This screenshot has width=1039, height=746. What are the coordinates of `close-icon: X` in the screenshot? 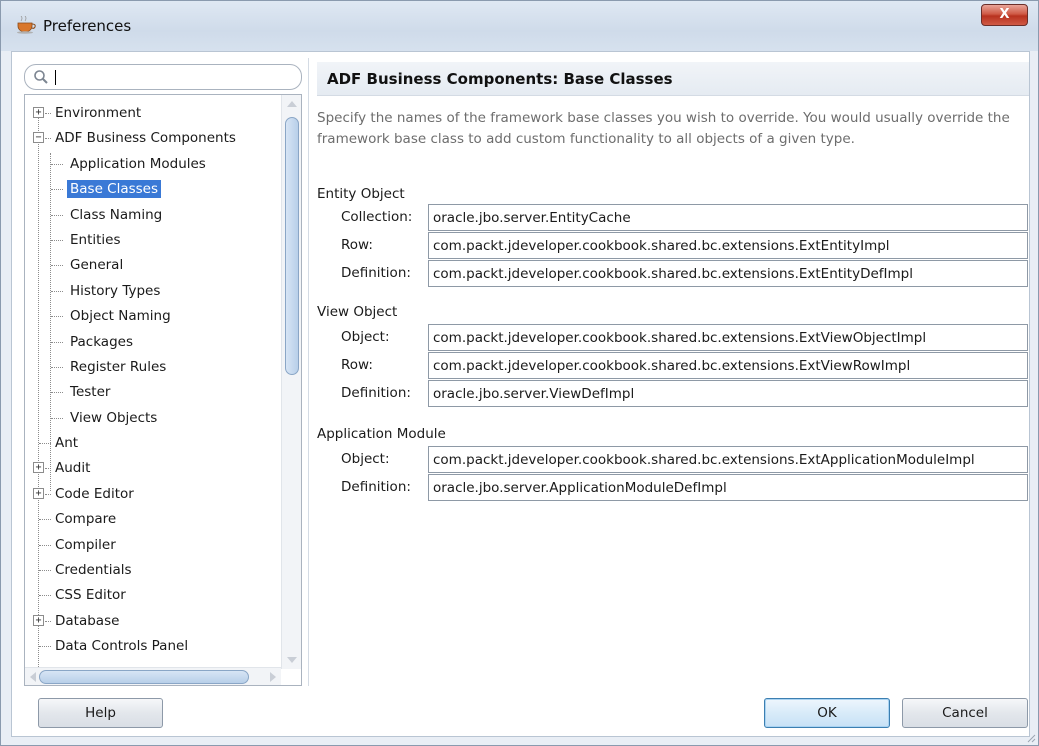 It's located at (1004, 14).